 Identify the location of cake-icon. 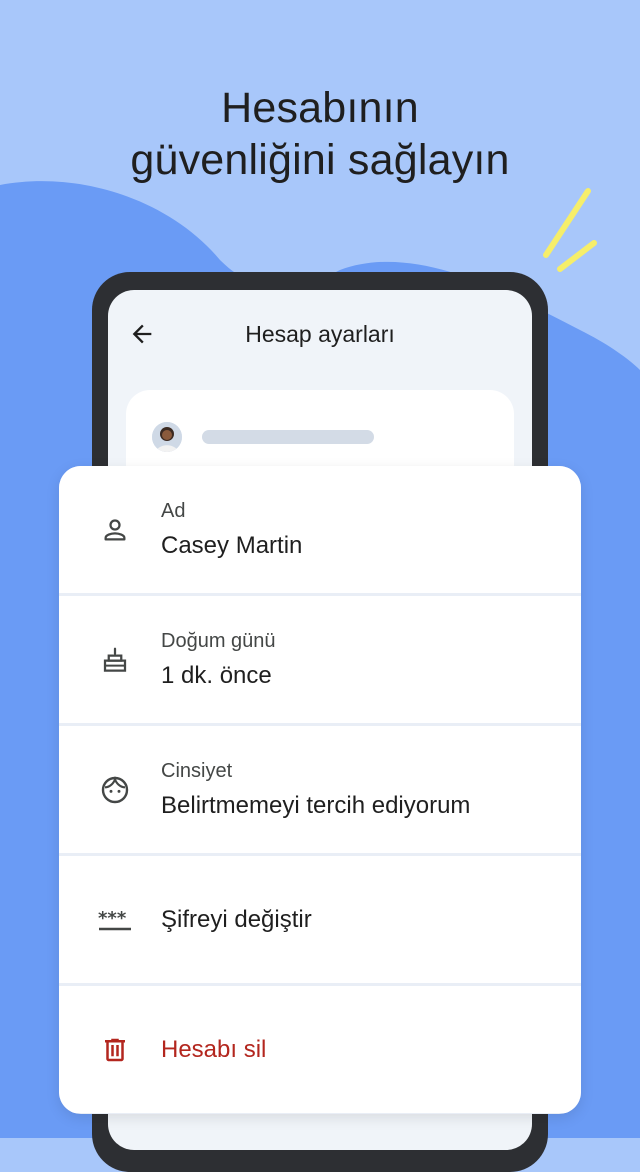
(115, 660).